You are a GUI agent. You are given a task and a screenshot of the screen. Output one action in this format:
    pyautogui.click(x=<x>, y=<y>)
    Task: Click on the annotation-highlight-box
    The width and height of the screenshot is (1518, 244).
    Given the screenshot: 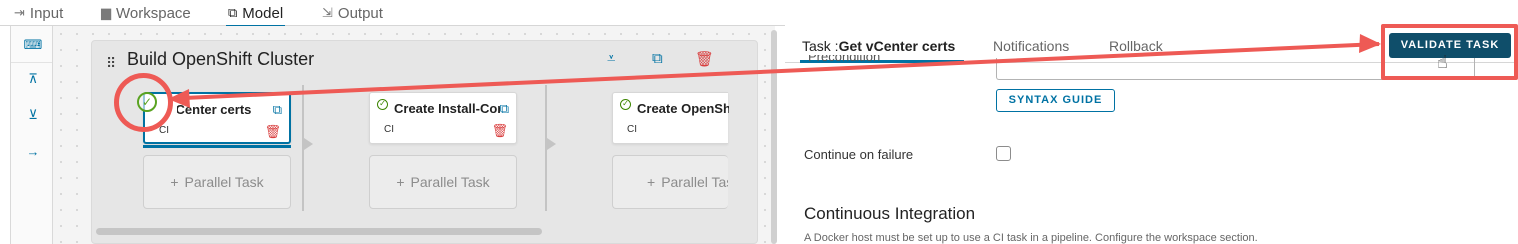 What is the action you would take?
    pyautogui.click(x=1449, y=52)
    